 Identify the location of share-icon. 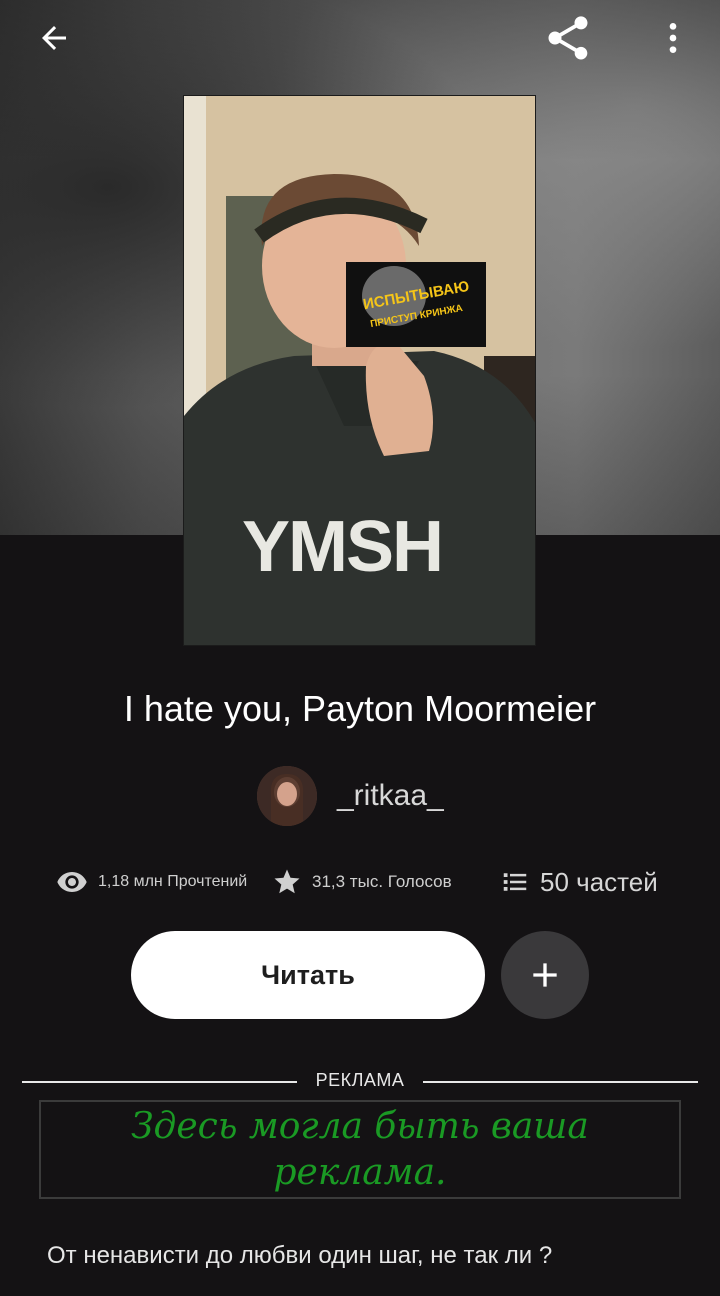
(568, 38).